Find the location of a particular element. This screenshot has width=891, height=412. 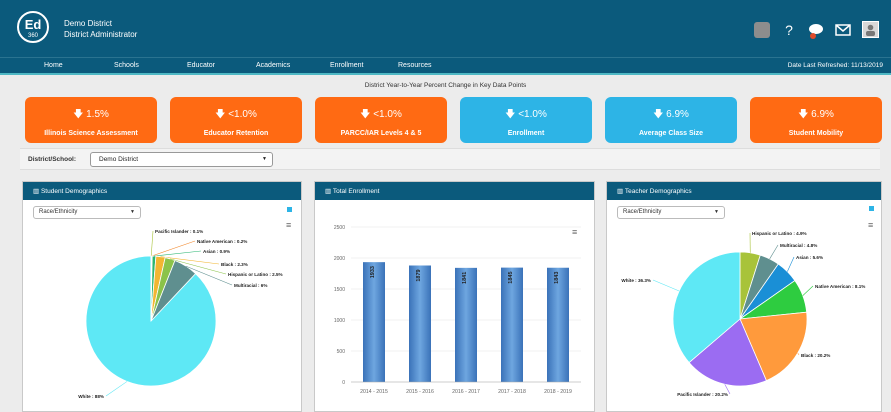

bar-data-label: 1843 is located at coordinates (557, 278).